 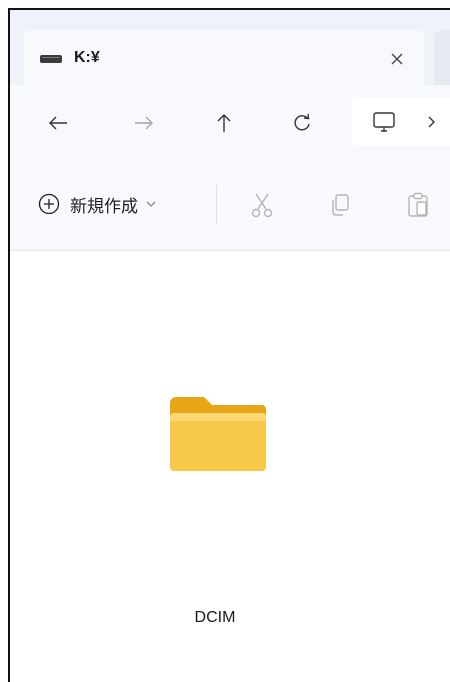 I want to click on toolbar-separator, so click(x=216, y=205).